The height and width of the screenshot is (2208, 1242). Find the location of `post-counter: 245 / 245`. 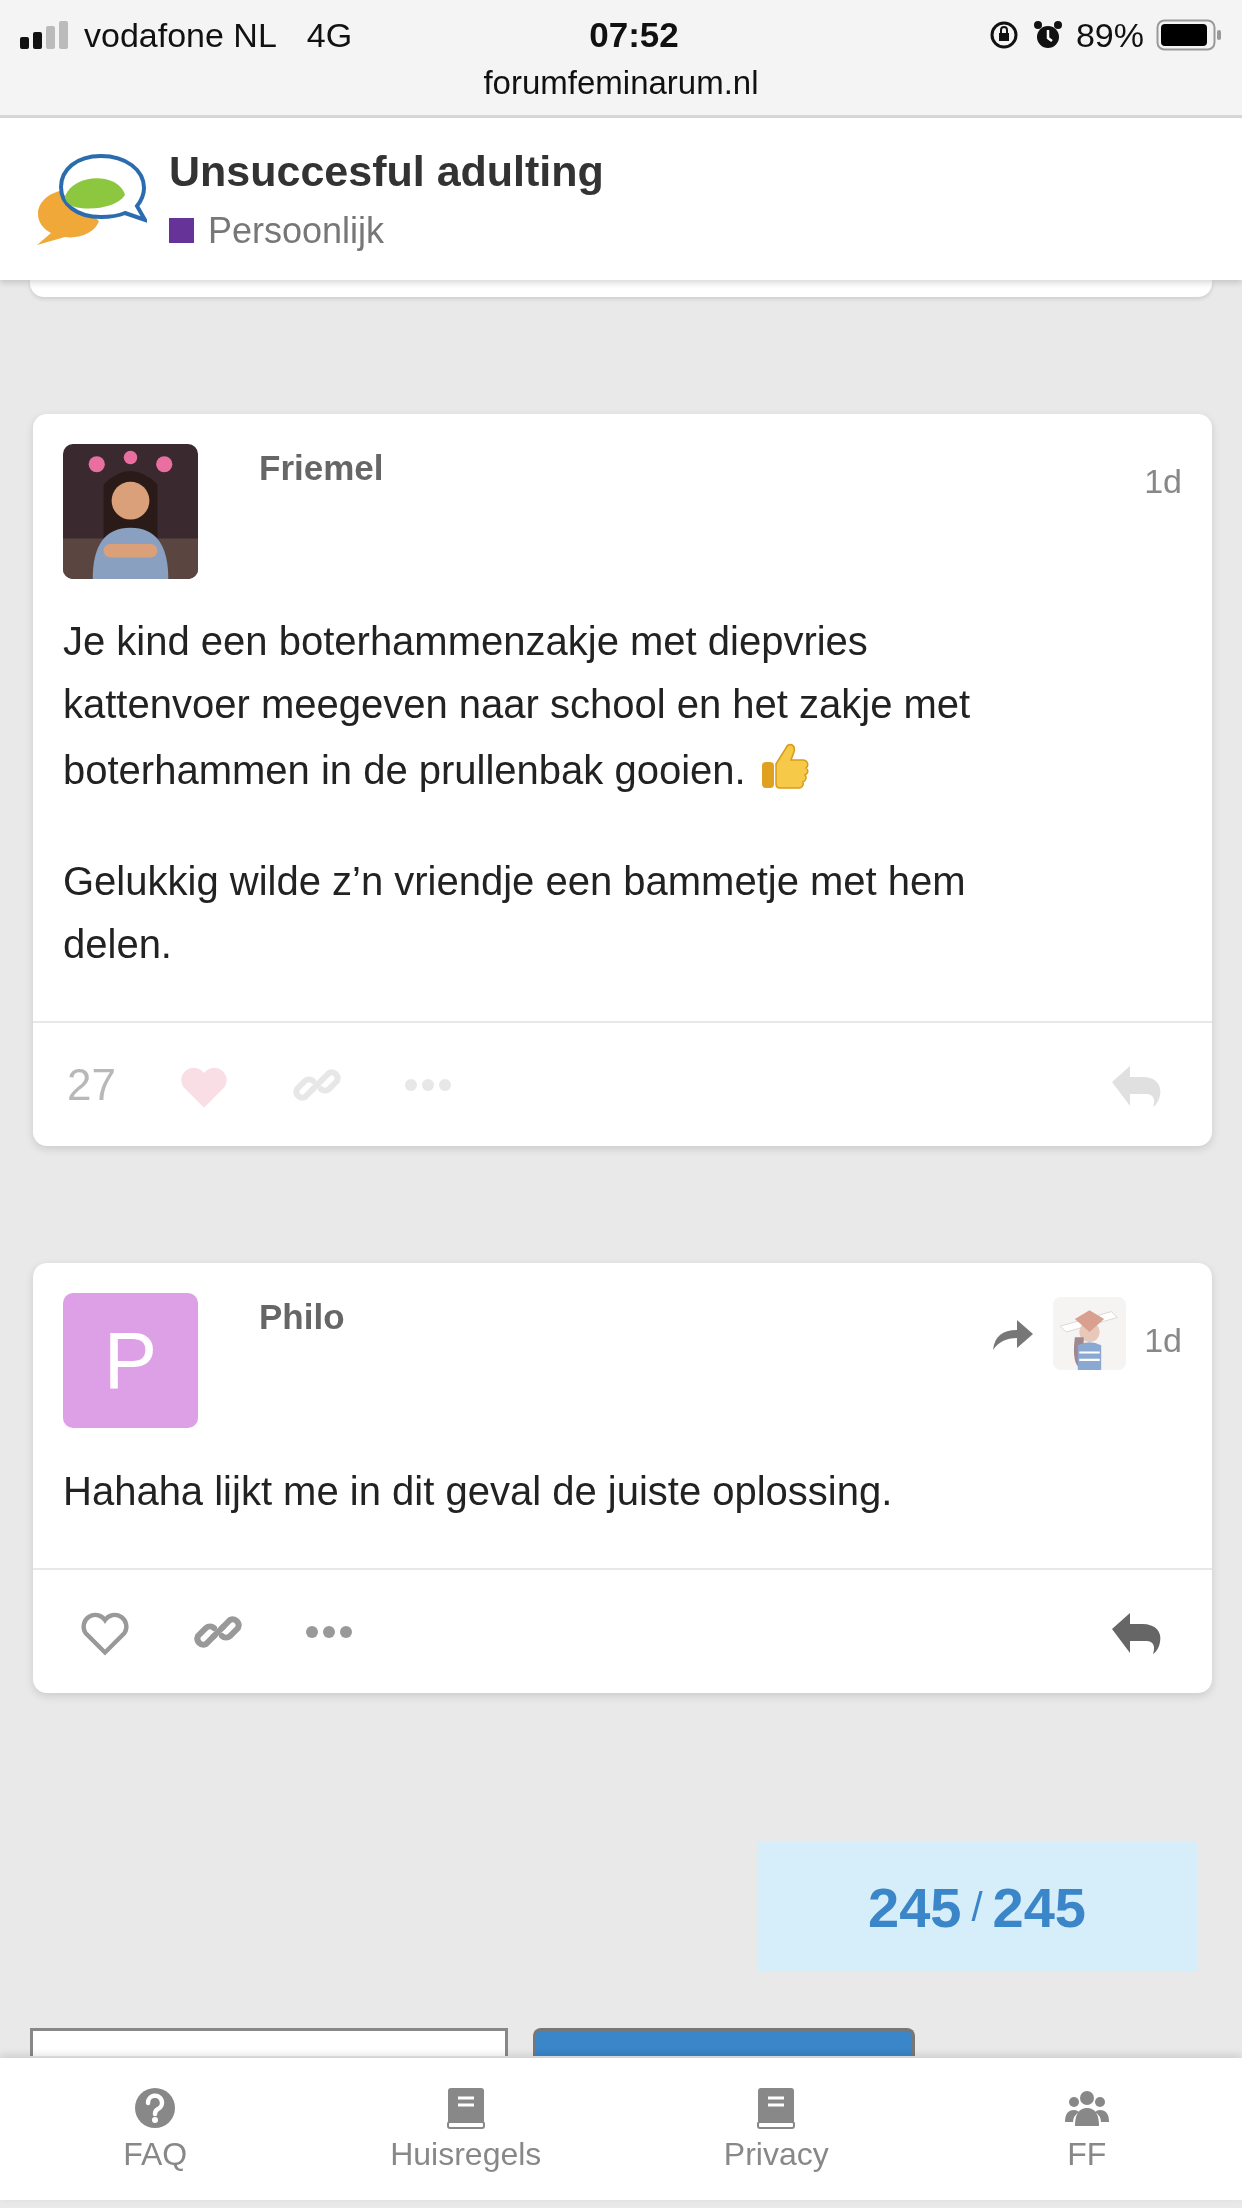

post-counter: 245 / 245 is located at coordinates (977, 1907).